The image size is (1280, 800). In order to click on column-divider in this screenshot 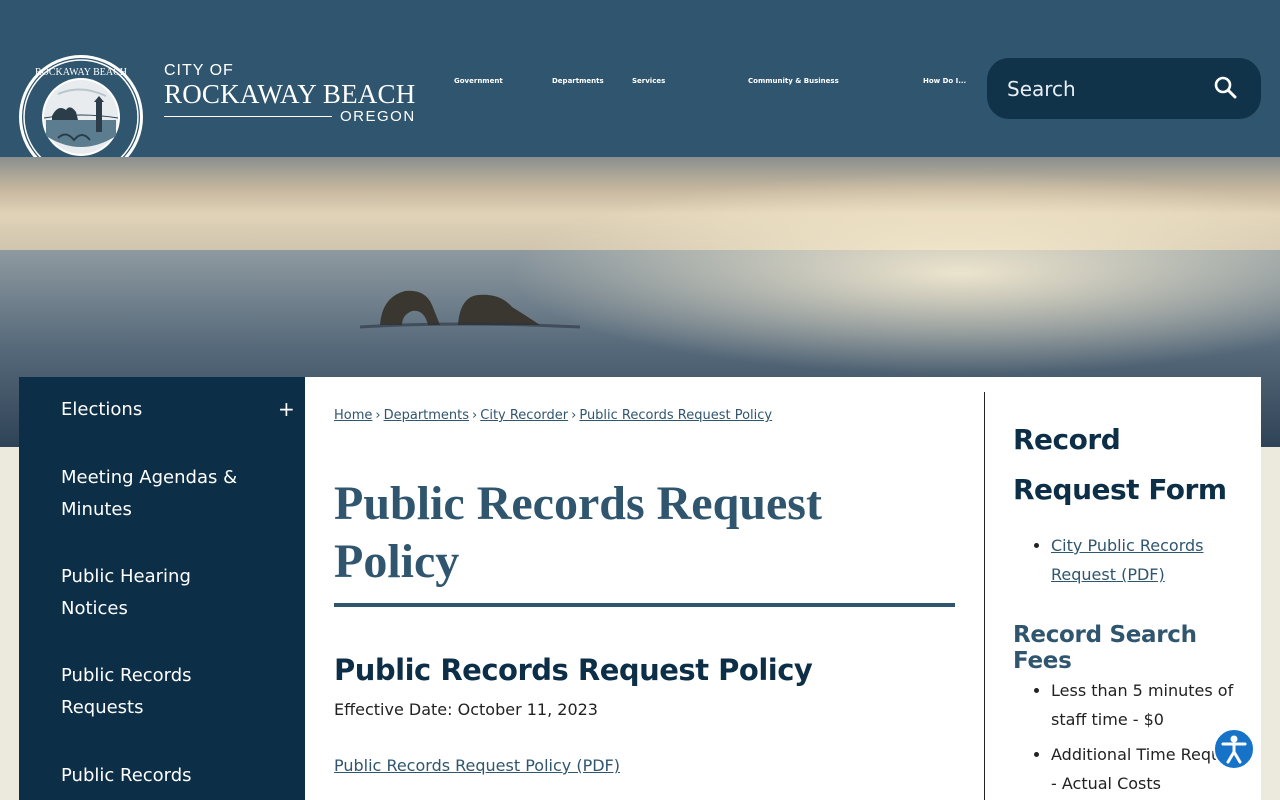, I will do `click(984, 596)`.